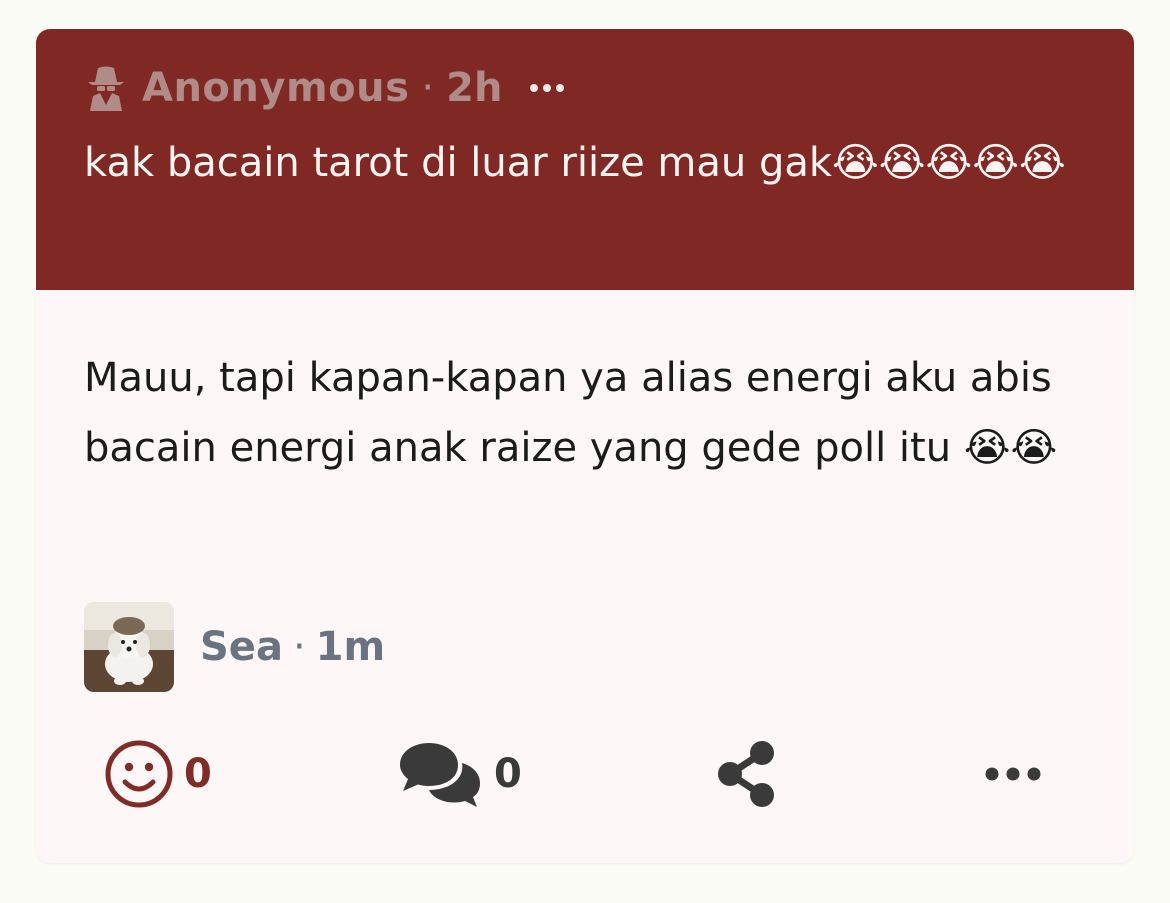 The height and width of the screenshot is (903, 1170). Describe the element at coordinates (440, 774) in the screenshot. I see `comments-icon` at that location.